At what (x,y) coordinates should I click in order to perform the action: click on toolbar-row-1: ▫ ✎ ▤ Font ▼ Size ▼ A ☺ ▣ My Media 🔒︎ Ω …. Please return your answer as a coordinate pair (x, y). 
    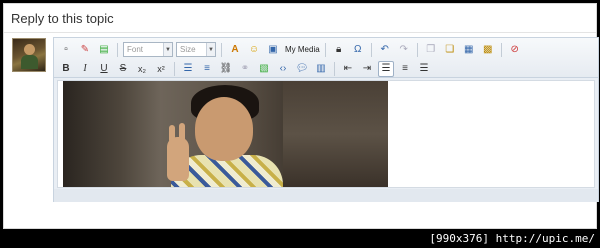
    Looking at the image, I should click on (290, 49).